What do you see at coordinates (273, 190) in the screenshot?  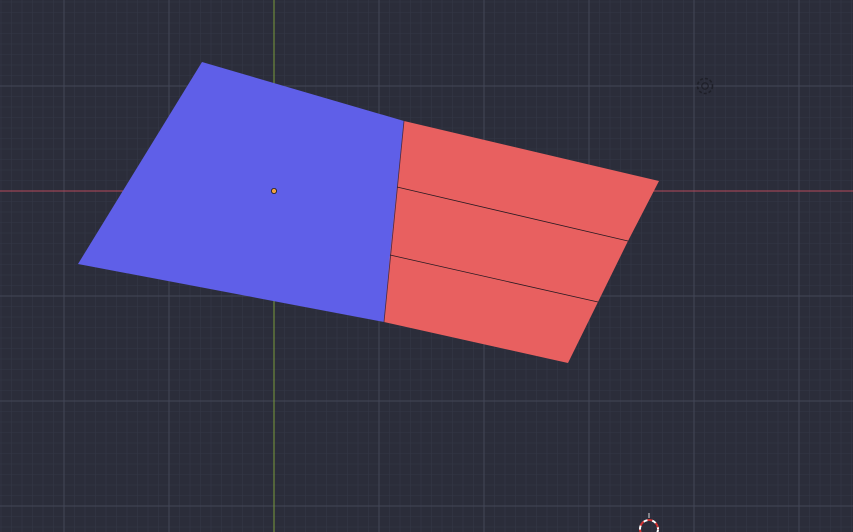 I see `object-origin-icon` at bounding box center [273, 190].